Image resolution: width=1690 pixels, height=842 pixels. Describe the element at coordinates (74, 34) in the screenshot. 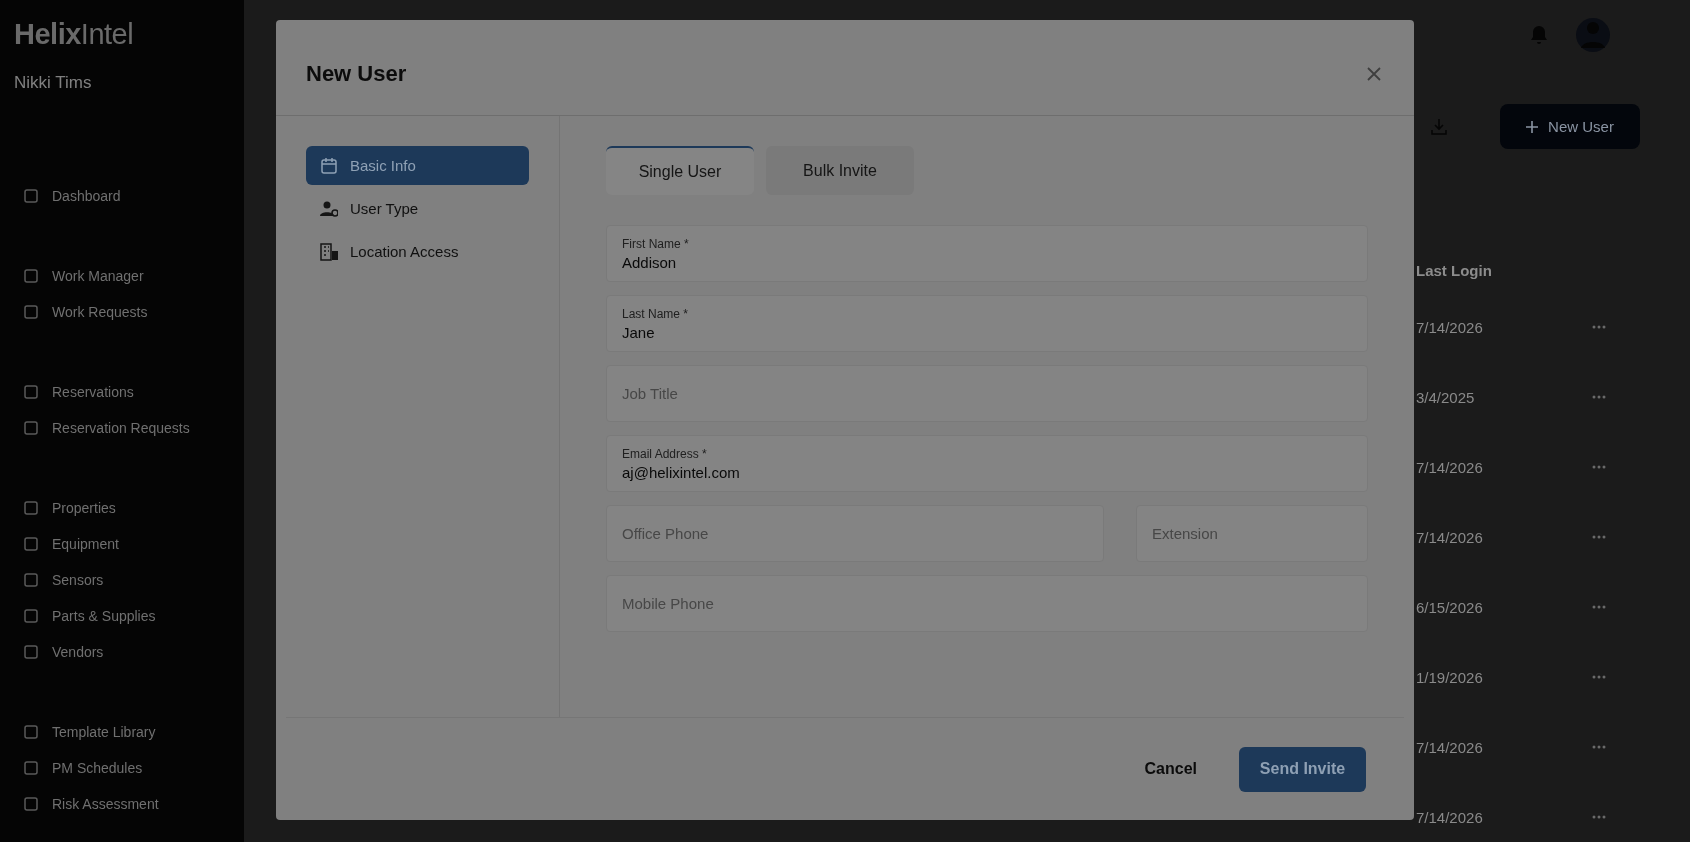

I see `logo: HelixIntel` at that location.